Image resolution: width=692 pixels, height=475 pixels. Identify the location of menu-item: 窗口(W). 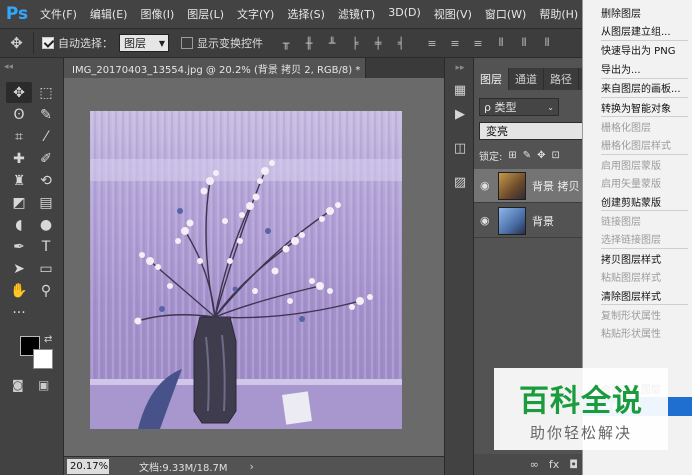
(505, 14).